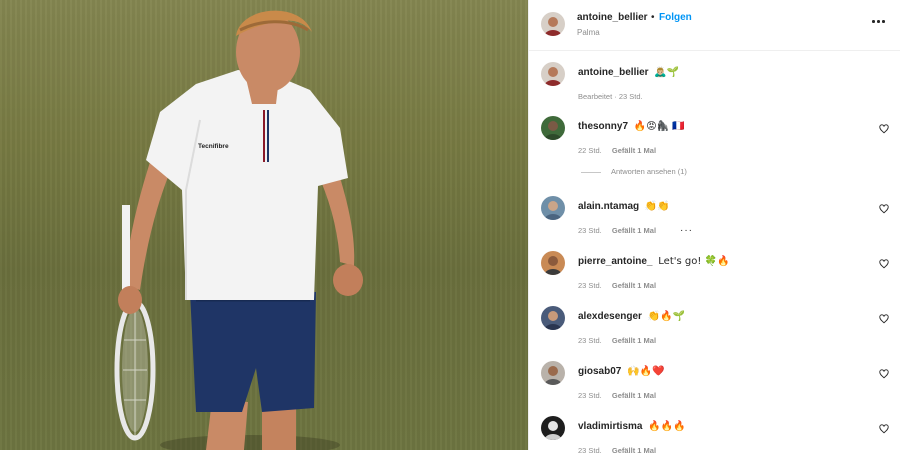 Image resolution: width=900 pixels, height=462 pixels. What do you see at coordinates (714, 25) in the screenshot?
I see `post-header: antoine_bellier • Folgen Palma` at bounding box center [714, 25].